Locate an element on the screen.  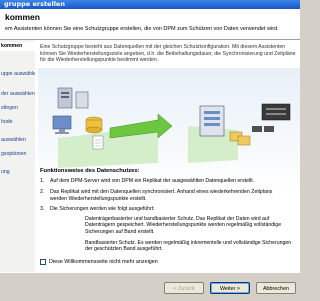
server-icon is located at coordinates (73, 98).